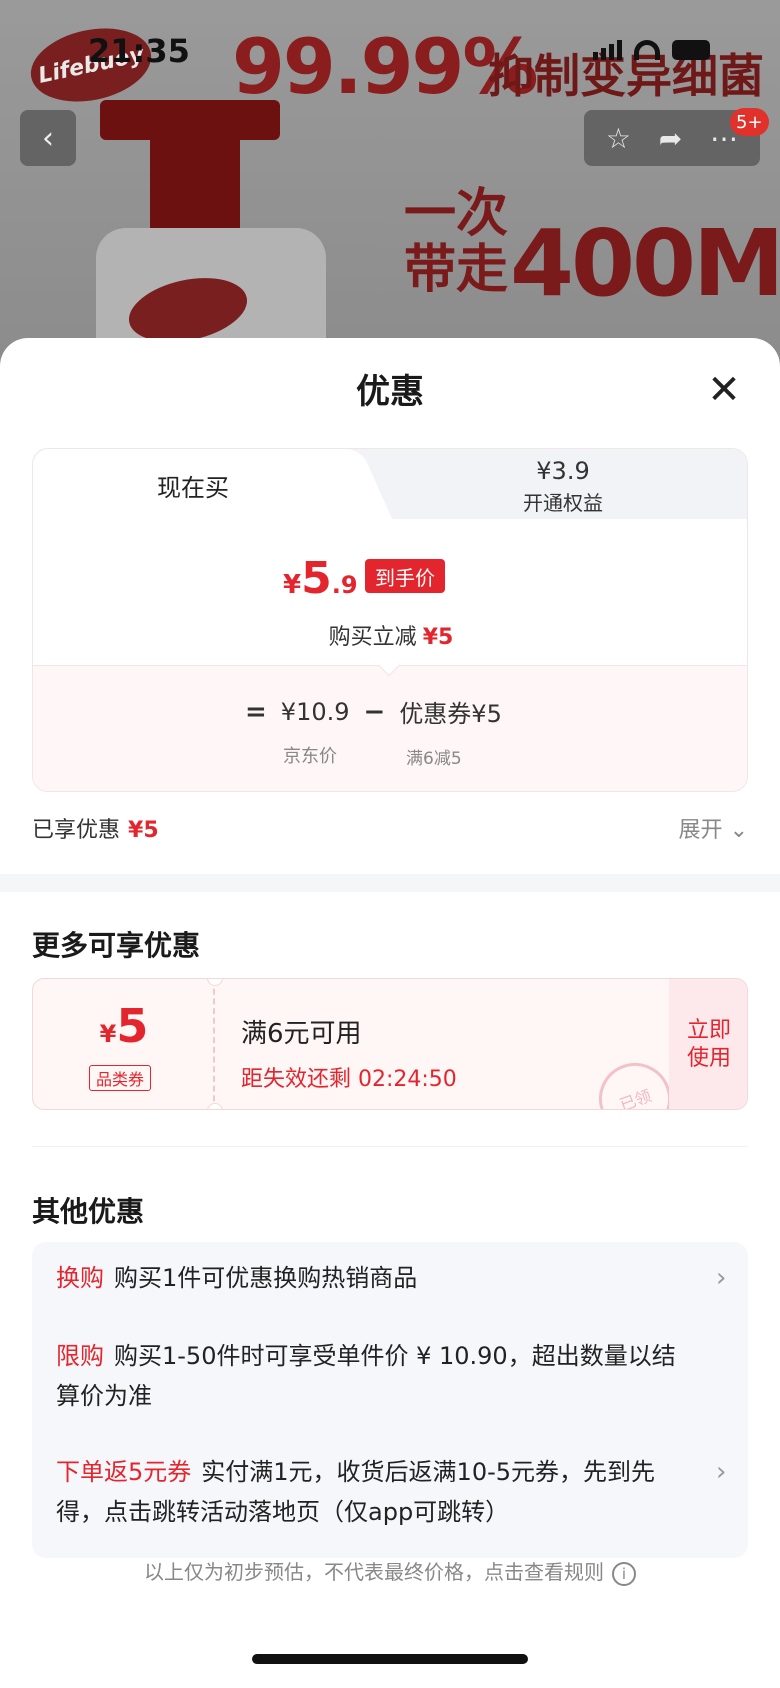 The width and height of the screenshot is (780, 1688). I want to click on discount-tag: 下单返5元券, so click(124, 1472).